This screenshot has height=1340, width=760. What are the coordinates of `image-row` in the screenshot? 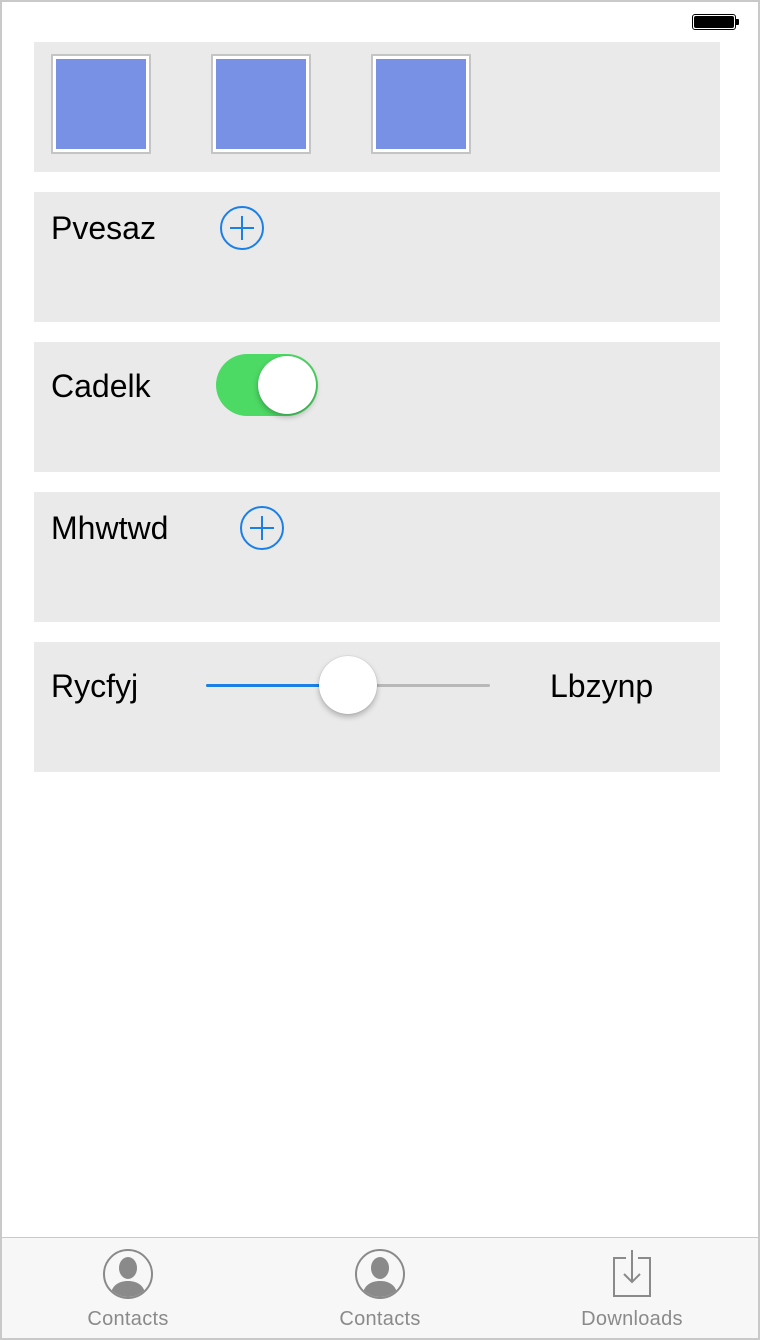 It's located at (377, 107).